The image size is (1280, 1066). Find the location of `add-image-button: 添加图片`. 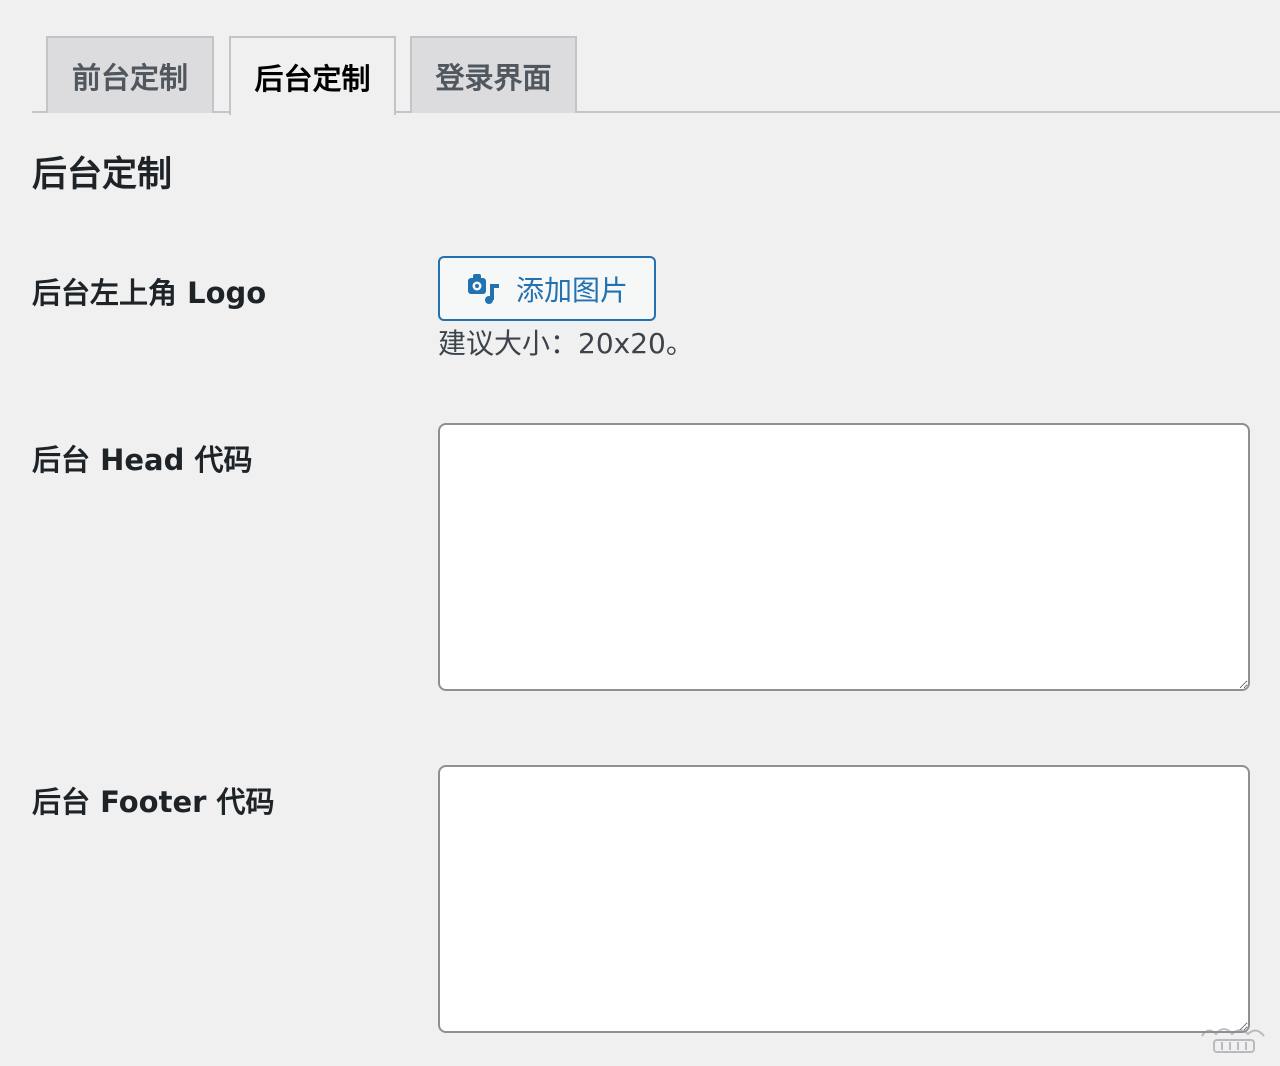

add-image-button: 添加图片 is located at coordinates (547, 288).